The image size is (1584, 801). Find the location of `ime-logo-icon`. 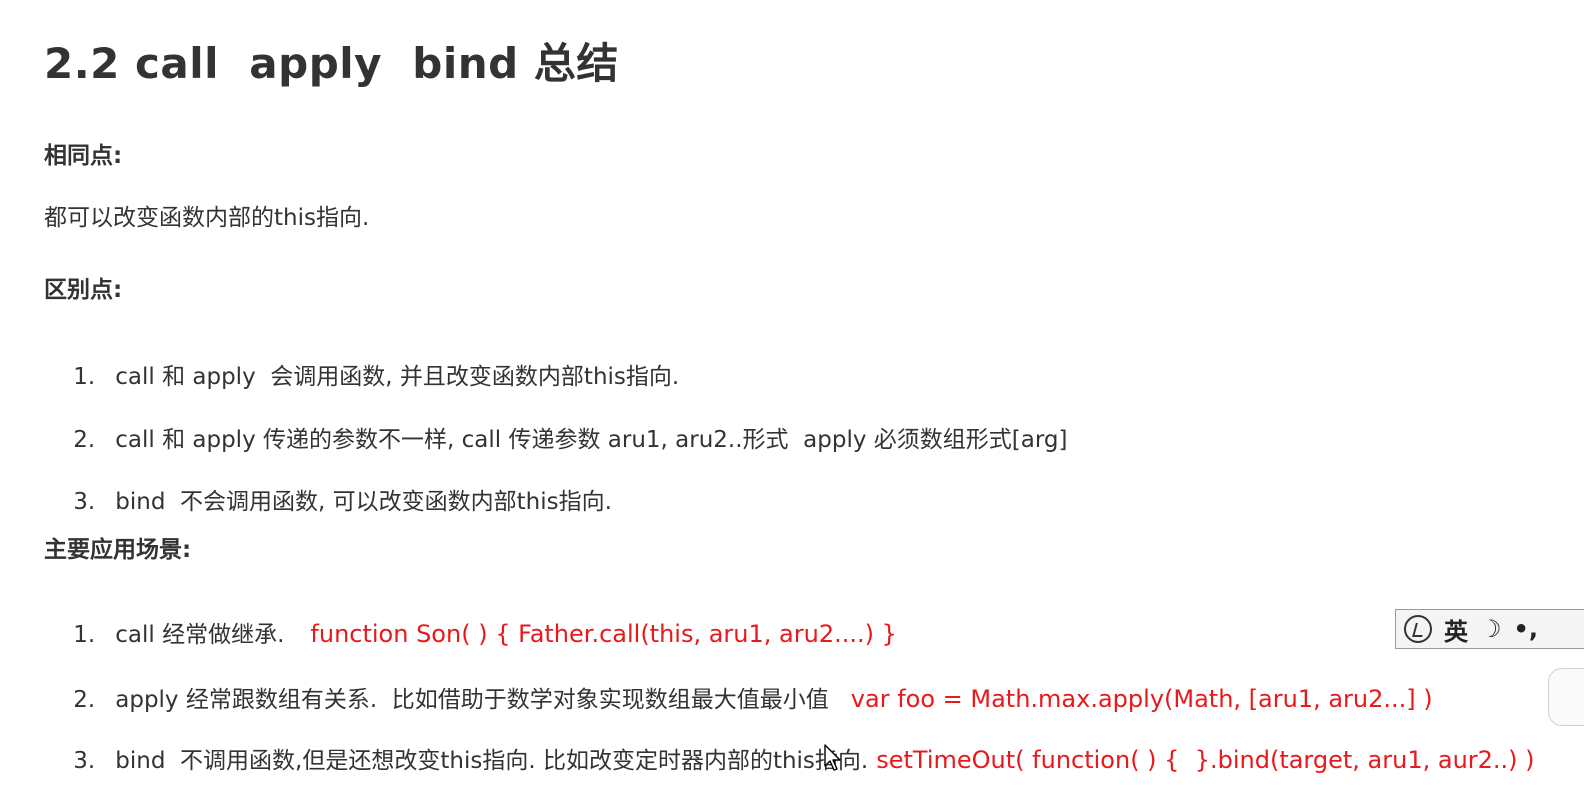

ime-logo-icon is located at coordinates (1418, 629).